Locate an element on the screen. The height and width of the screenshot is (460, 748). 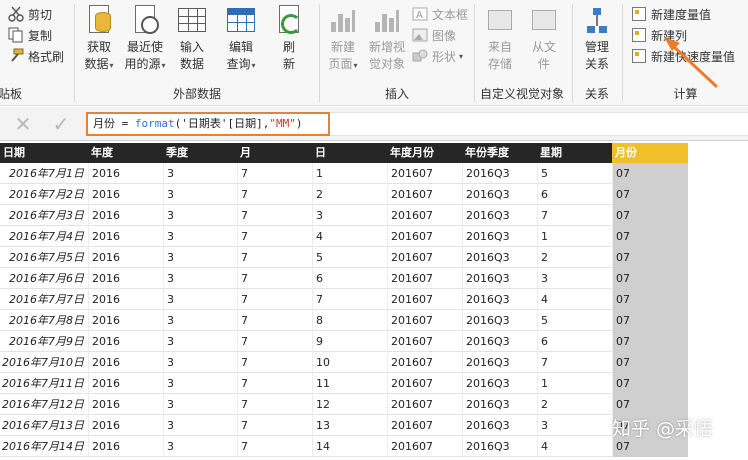
image-button: 图像 is located at coordinates (434, 35).